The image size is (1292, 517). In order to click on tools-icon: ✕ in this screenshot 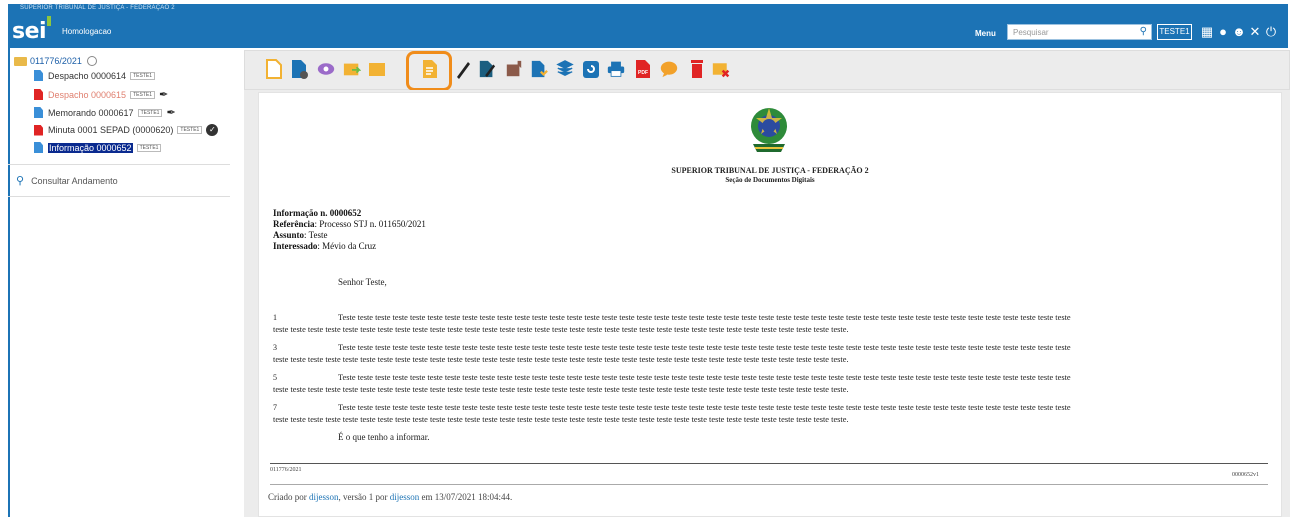, I will do `click(1255, 32)`.